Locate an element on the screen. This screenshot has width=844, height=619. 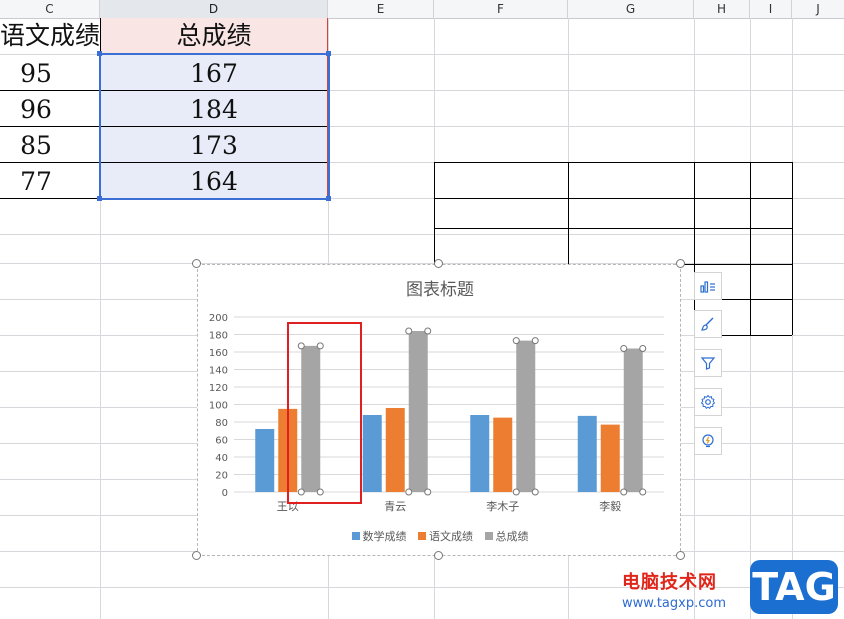
column-header-bar: C D E F G H I J is located at coordinates (422, 9).